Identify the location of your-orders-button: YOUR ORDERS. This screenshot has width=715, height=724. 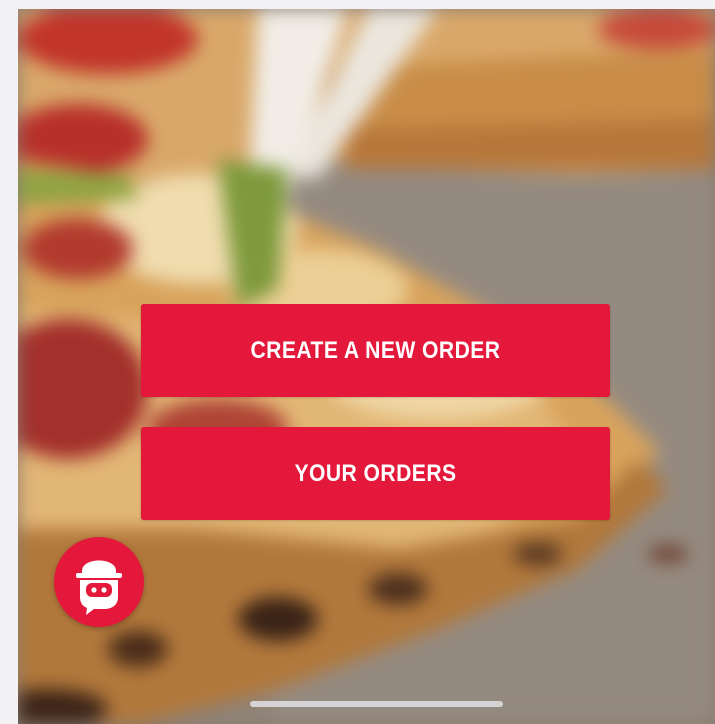
(375, 473).